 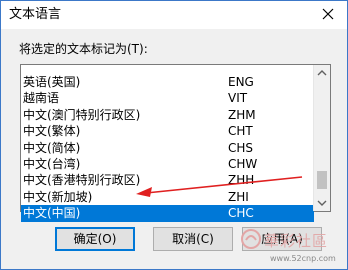 I want to click on list-item-selected: 中文(中国) CHC, so click(x=167, y=213).